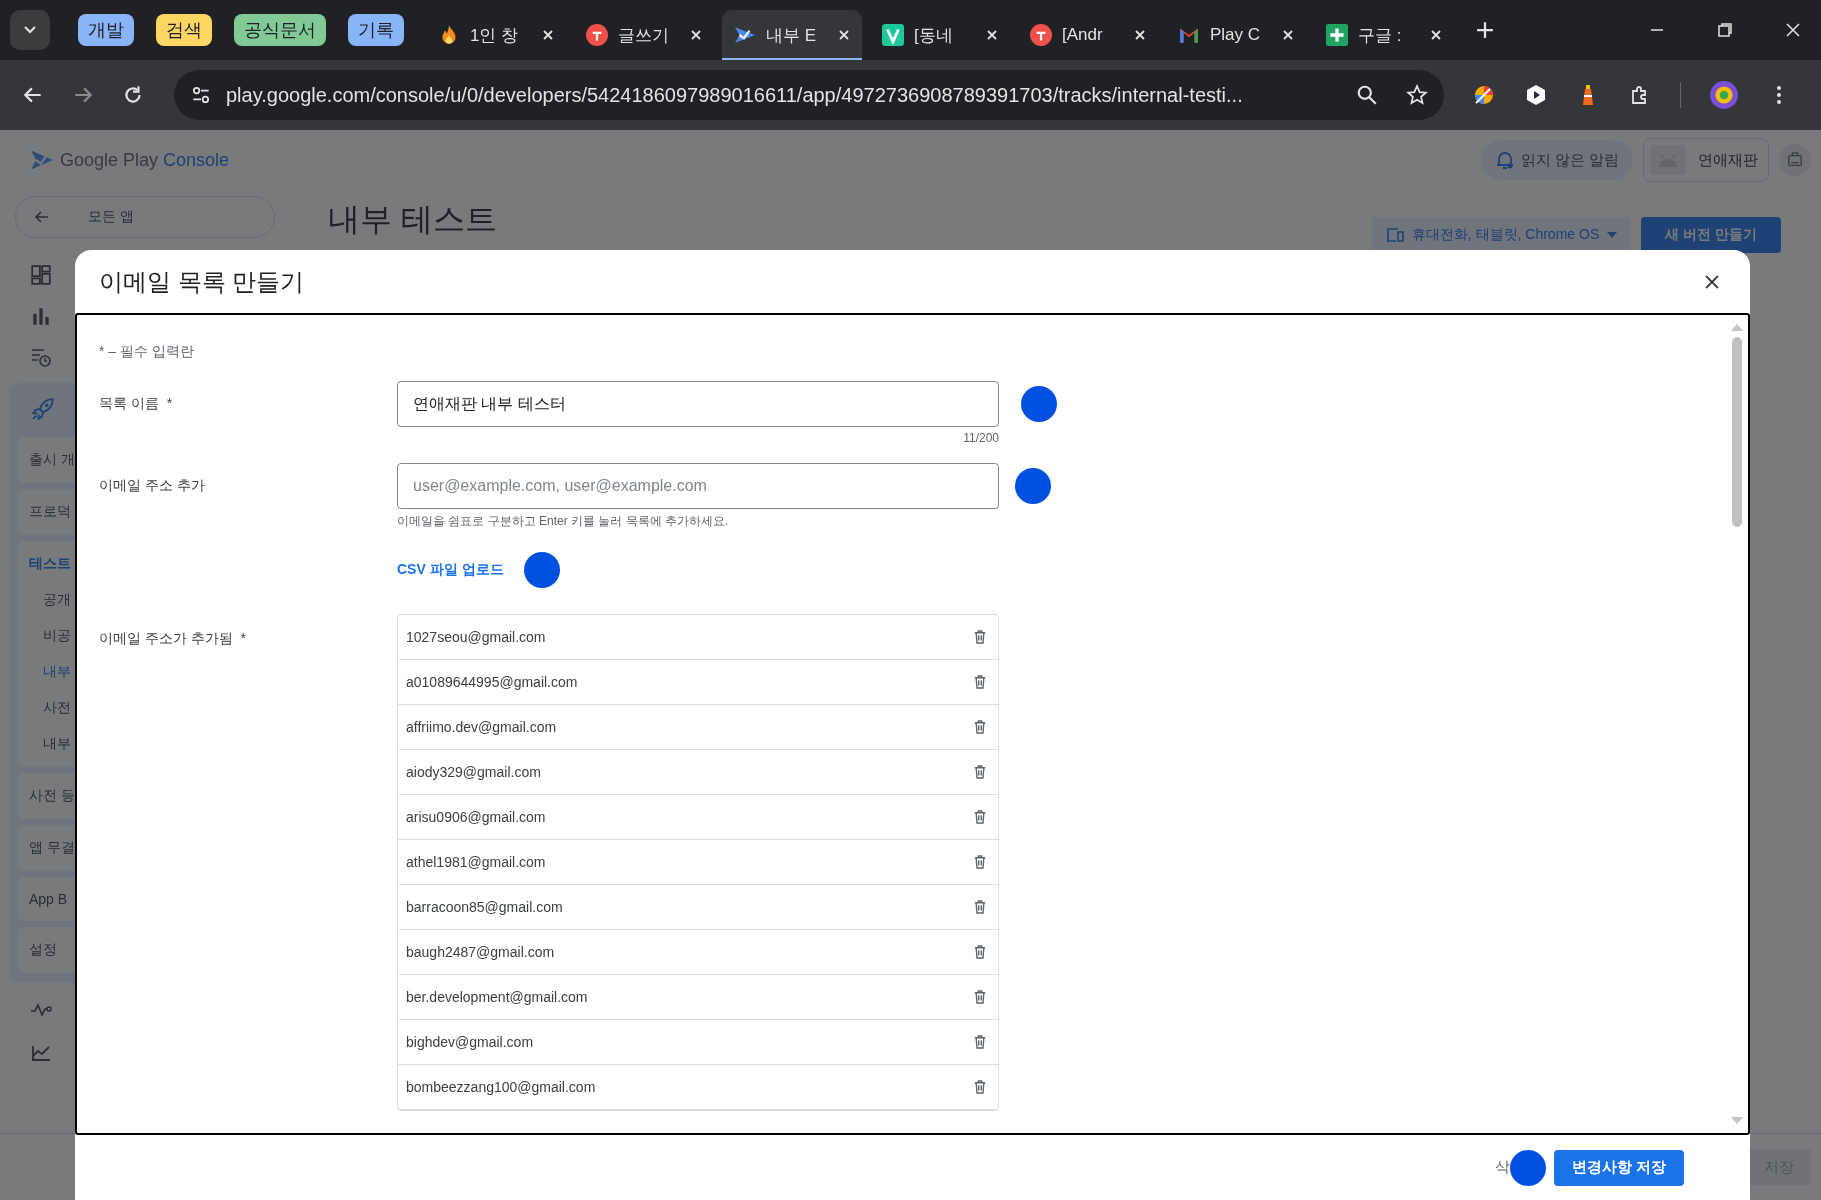 Image resolution: width=1821 pixels, height=1200 pixels. I want to click on save-changes-button: 변경사항 저장, so click(1619, 1167).